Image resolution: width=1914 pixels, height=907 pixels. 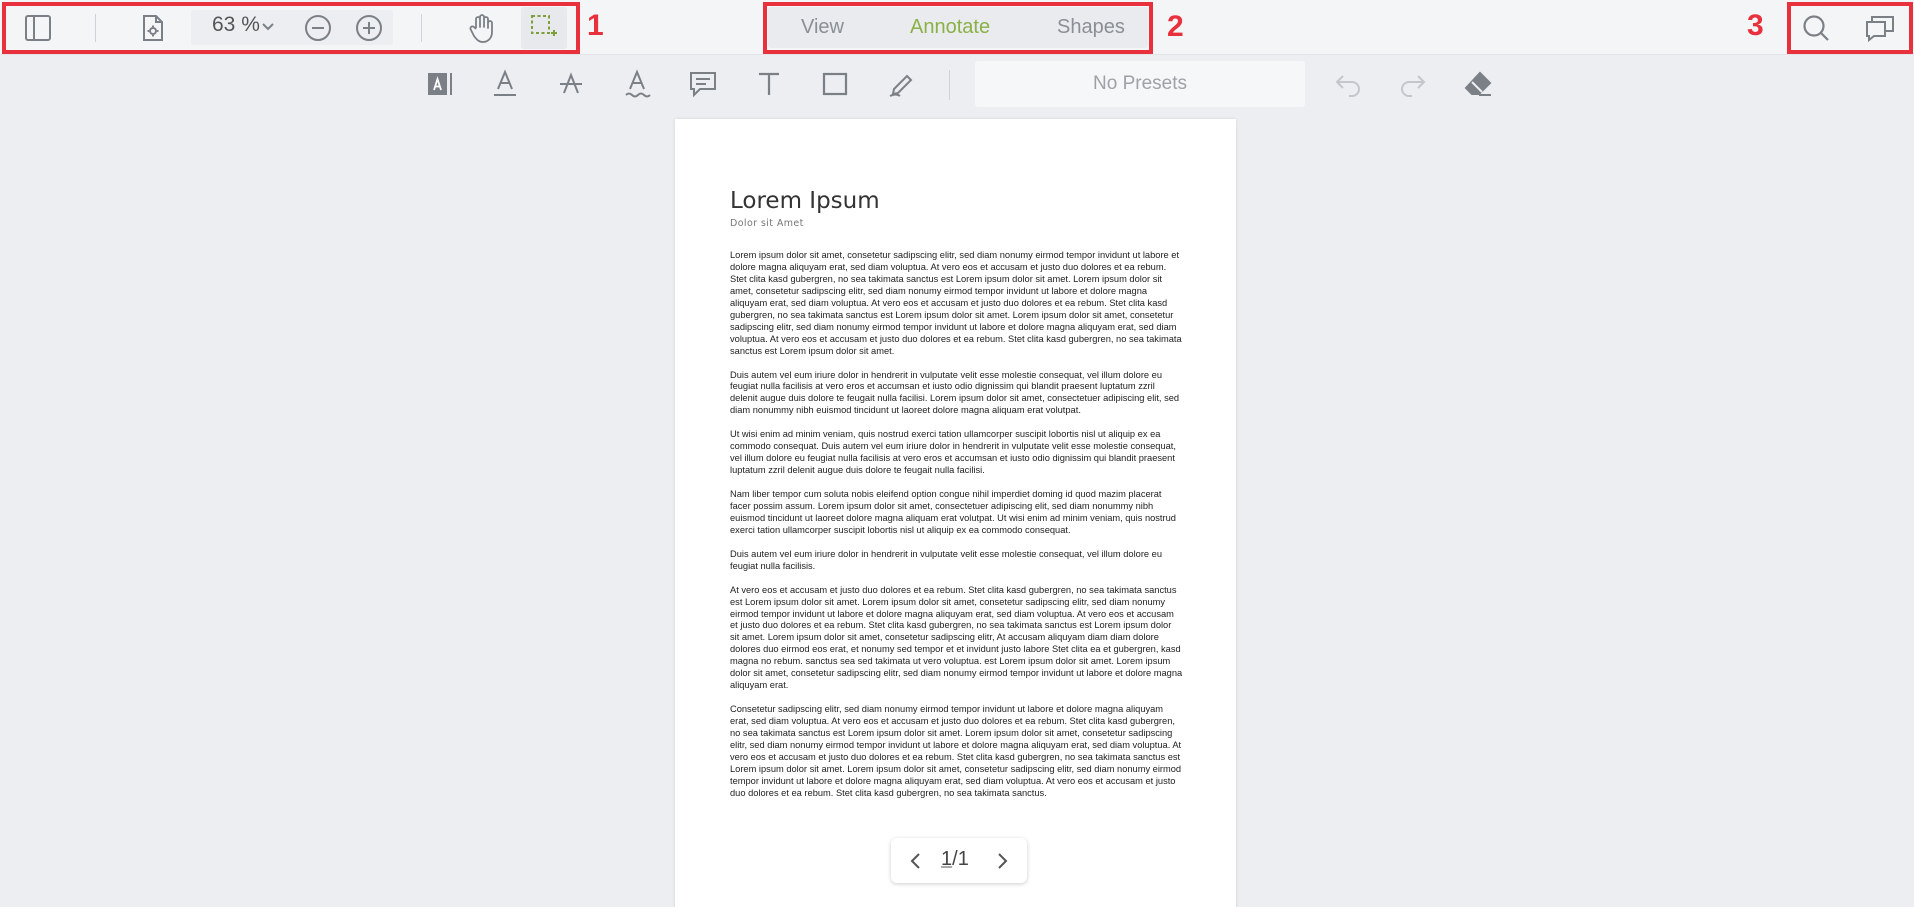 I want to click on chevron-right-icon, so click(x=1003, y=861).